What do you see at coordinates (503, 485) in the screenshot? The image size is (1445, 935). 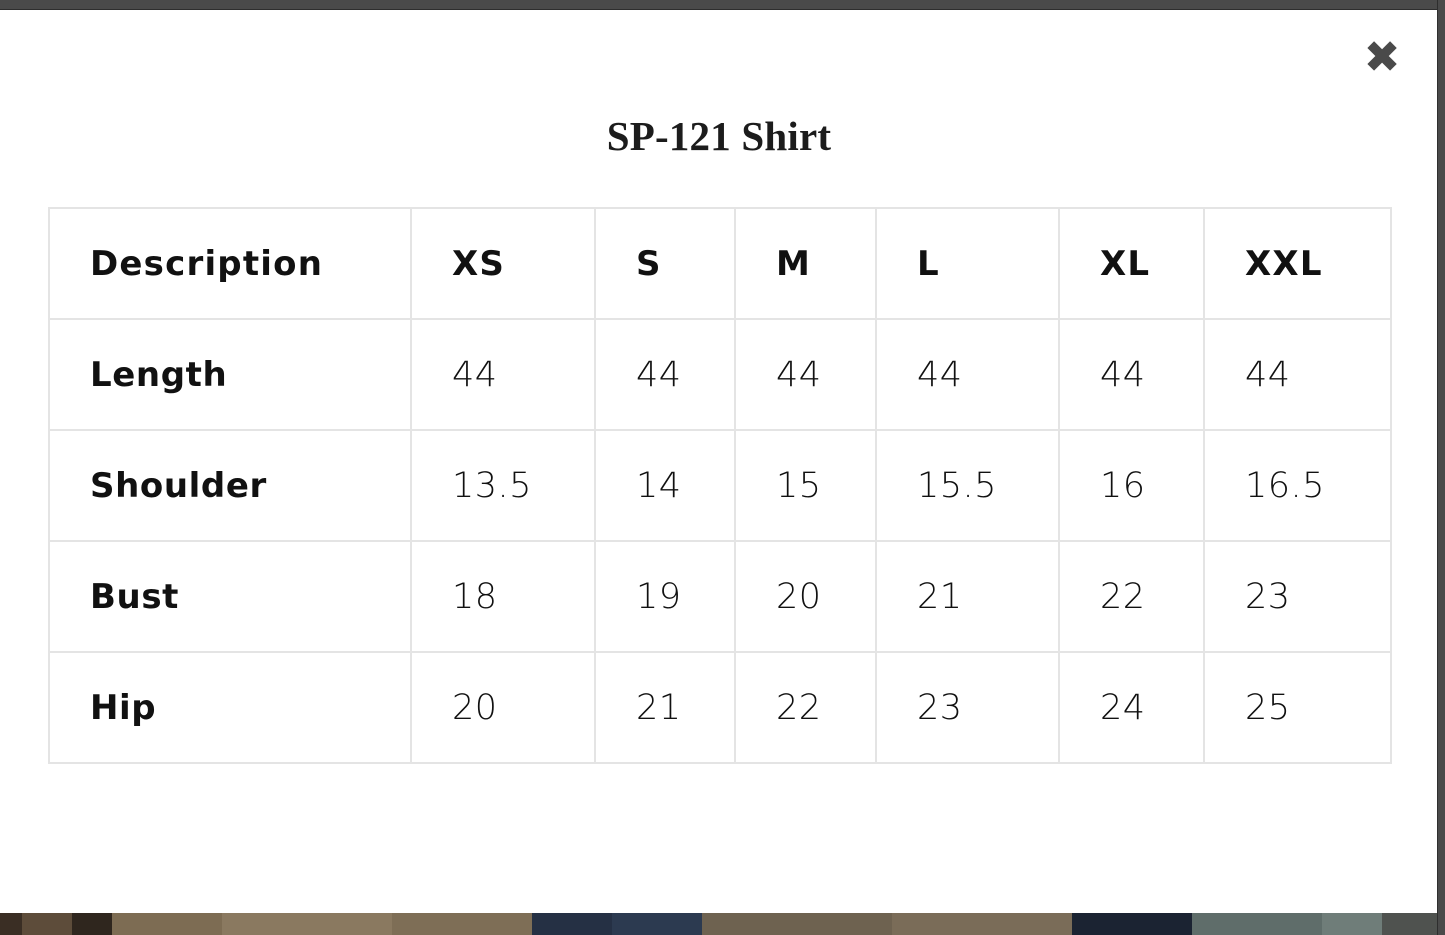 I see `cell-shoulder-xs: 13.5` at bounding box center [503, 485].